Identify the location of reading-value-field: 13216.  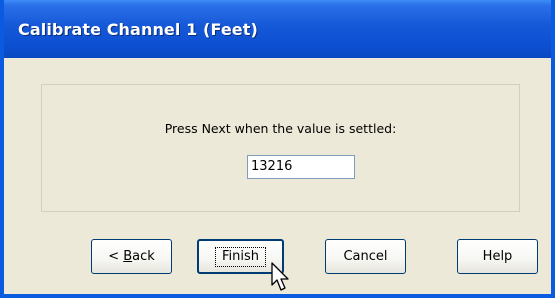
(301, 167).